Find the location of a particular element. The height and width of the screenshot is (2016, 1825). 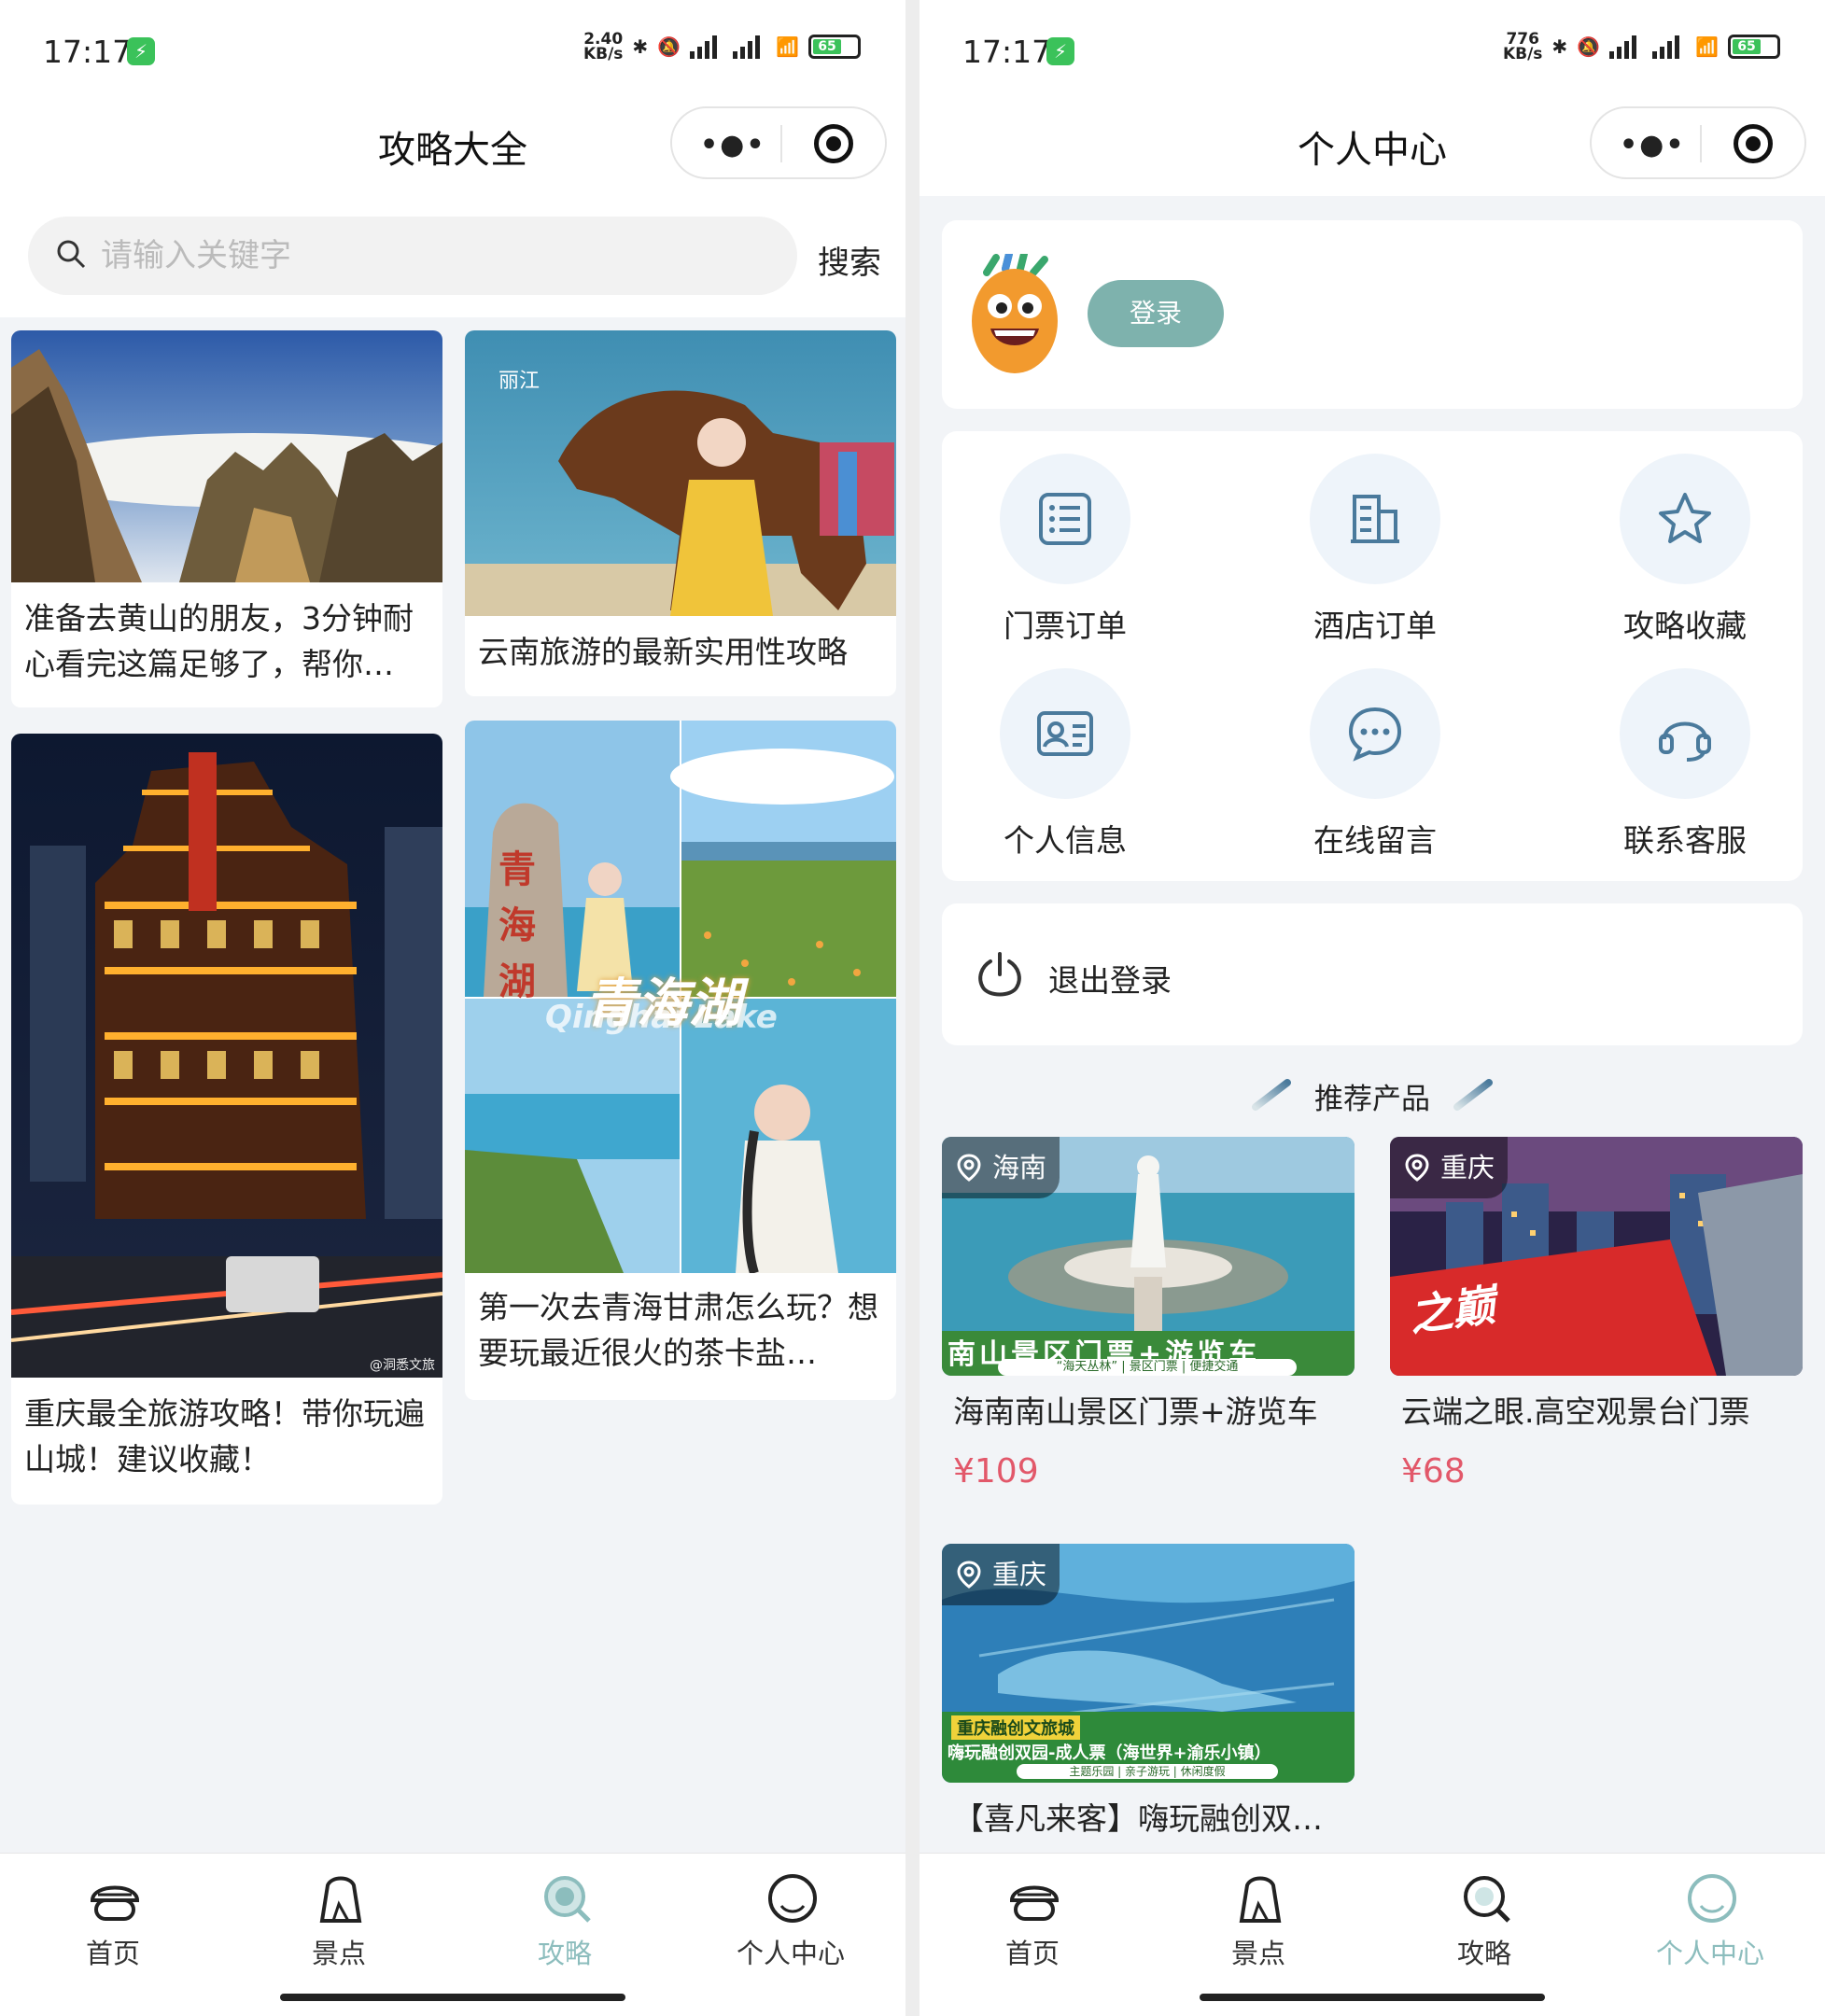

product-banner: 之巅 is located at coordinates (1452, 1310).